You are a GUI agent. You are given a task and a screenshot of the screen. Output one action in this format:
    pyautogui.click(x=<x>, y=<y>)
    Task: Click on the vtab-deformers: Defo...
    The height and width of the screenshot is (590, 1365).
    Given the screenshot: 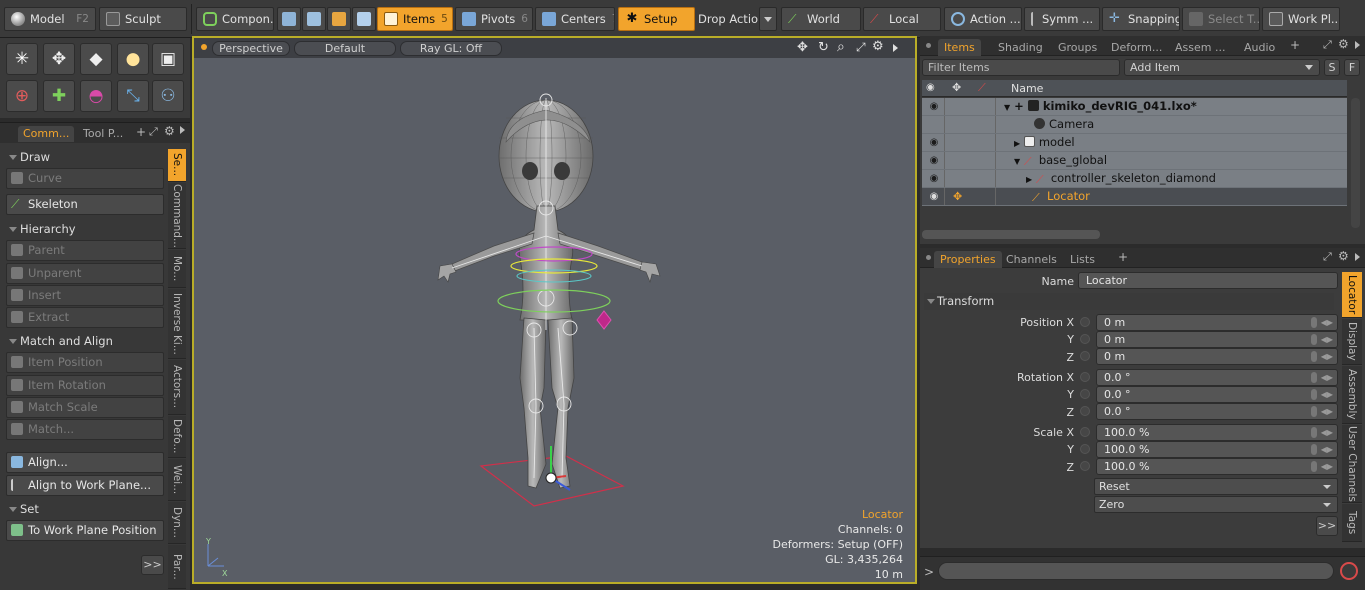 What is the action you would take?
    pyautogui.click(x=177, y=437)
    